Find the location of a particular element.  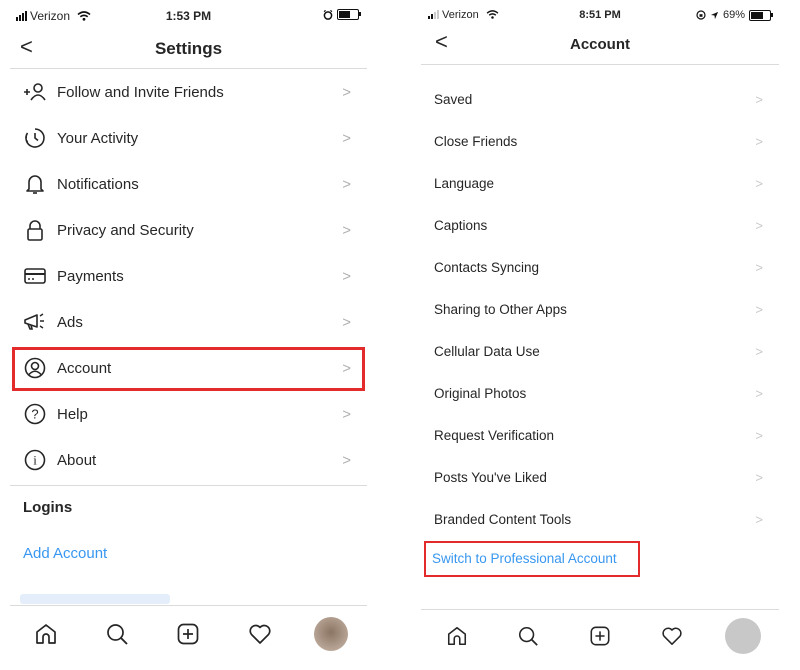

item-label: Your Activity is located at coordinates (98, 138).